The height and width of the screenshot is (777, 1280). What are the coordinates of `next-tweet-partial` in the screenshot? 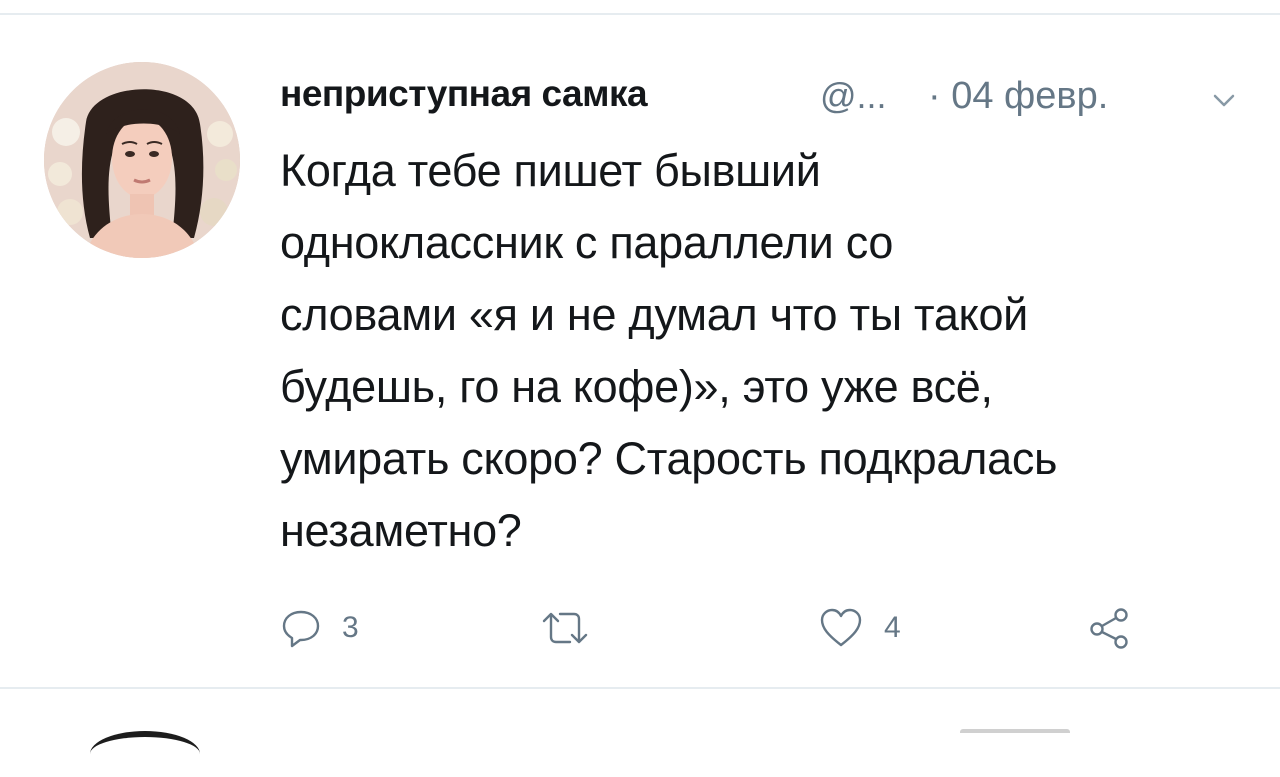 It's located at (640, 713).